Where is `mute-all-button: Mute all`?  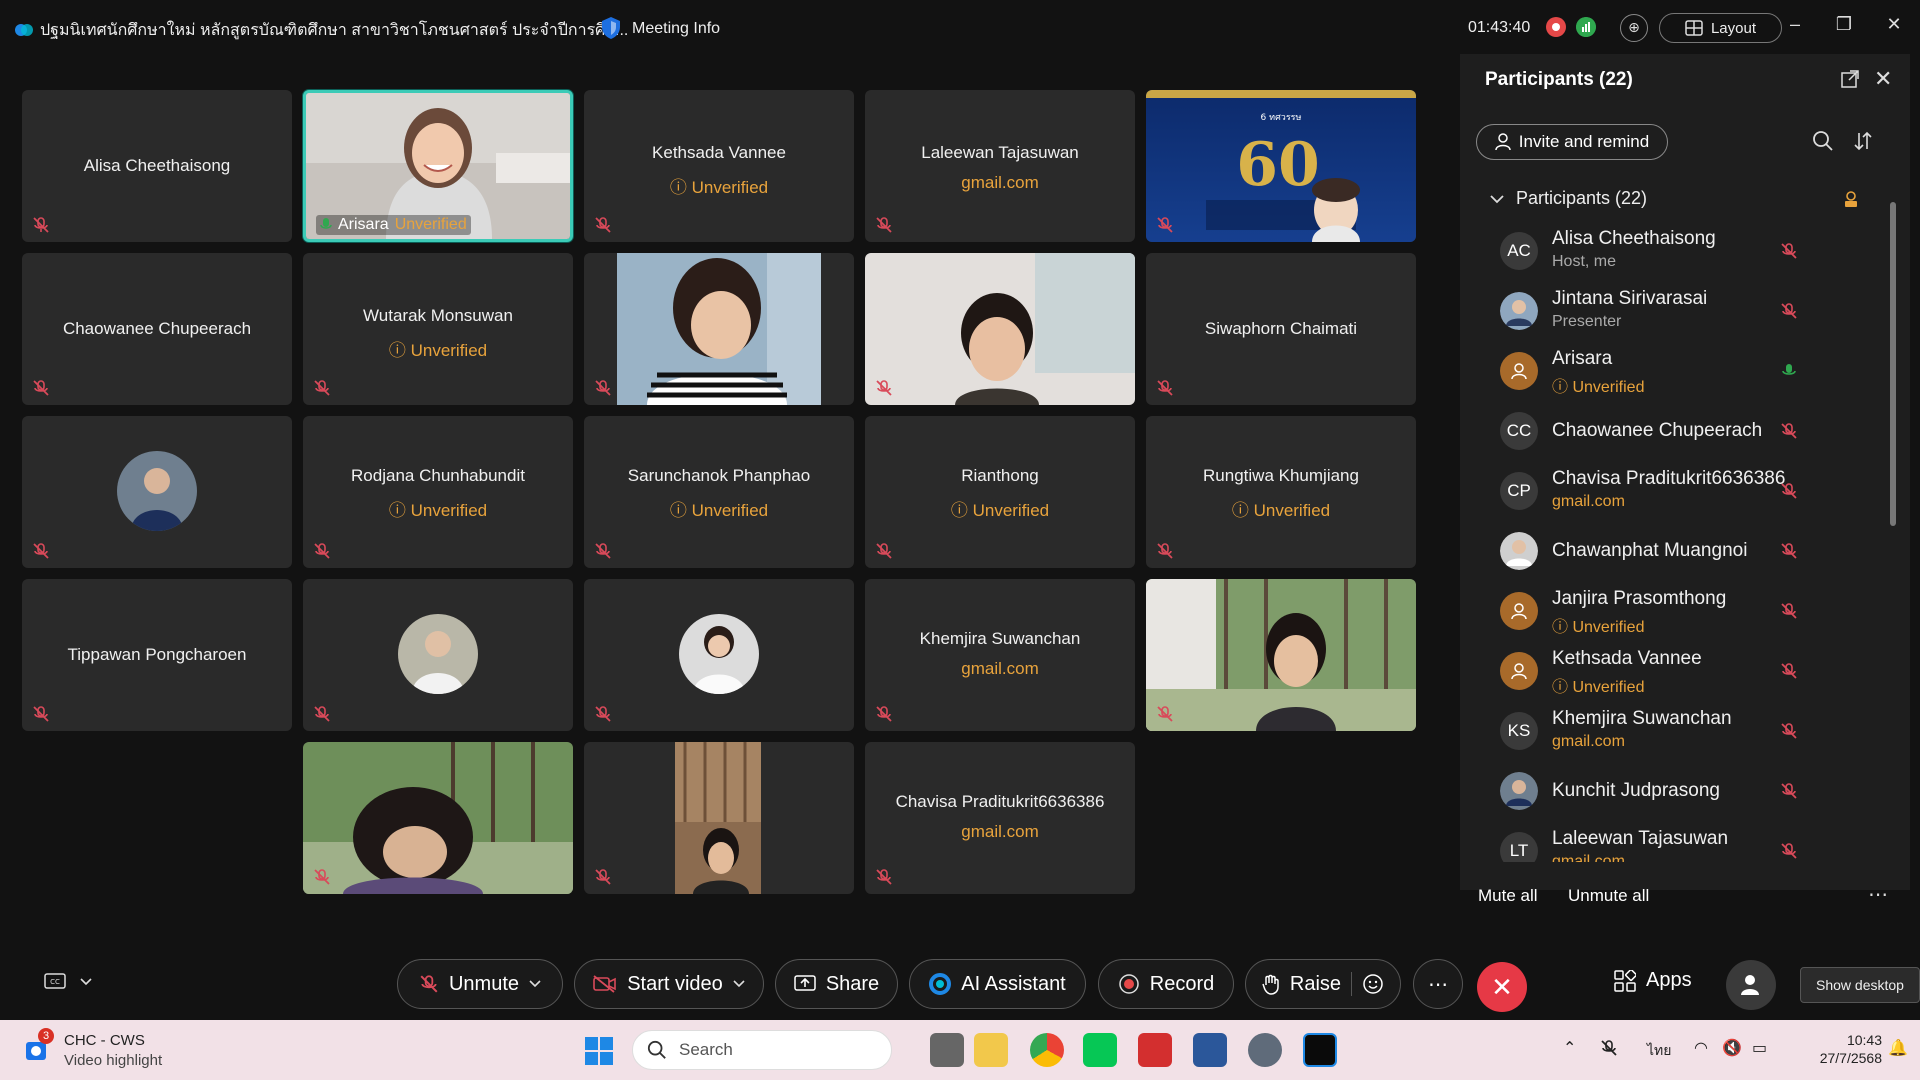 mute-all-button: Mute all is located at coordinates (1508, 896).